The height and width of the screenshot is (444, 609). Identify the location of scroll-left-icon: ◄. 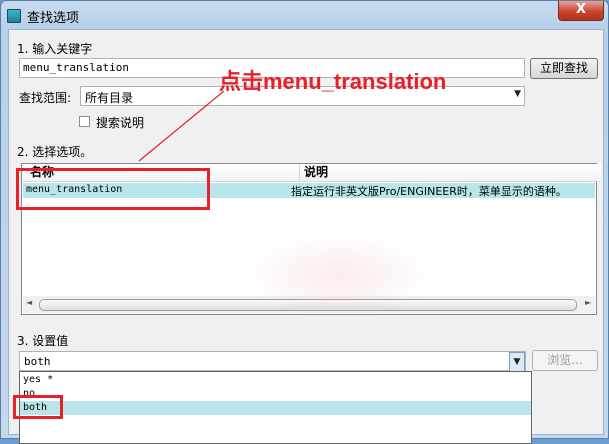
(29, 302).